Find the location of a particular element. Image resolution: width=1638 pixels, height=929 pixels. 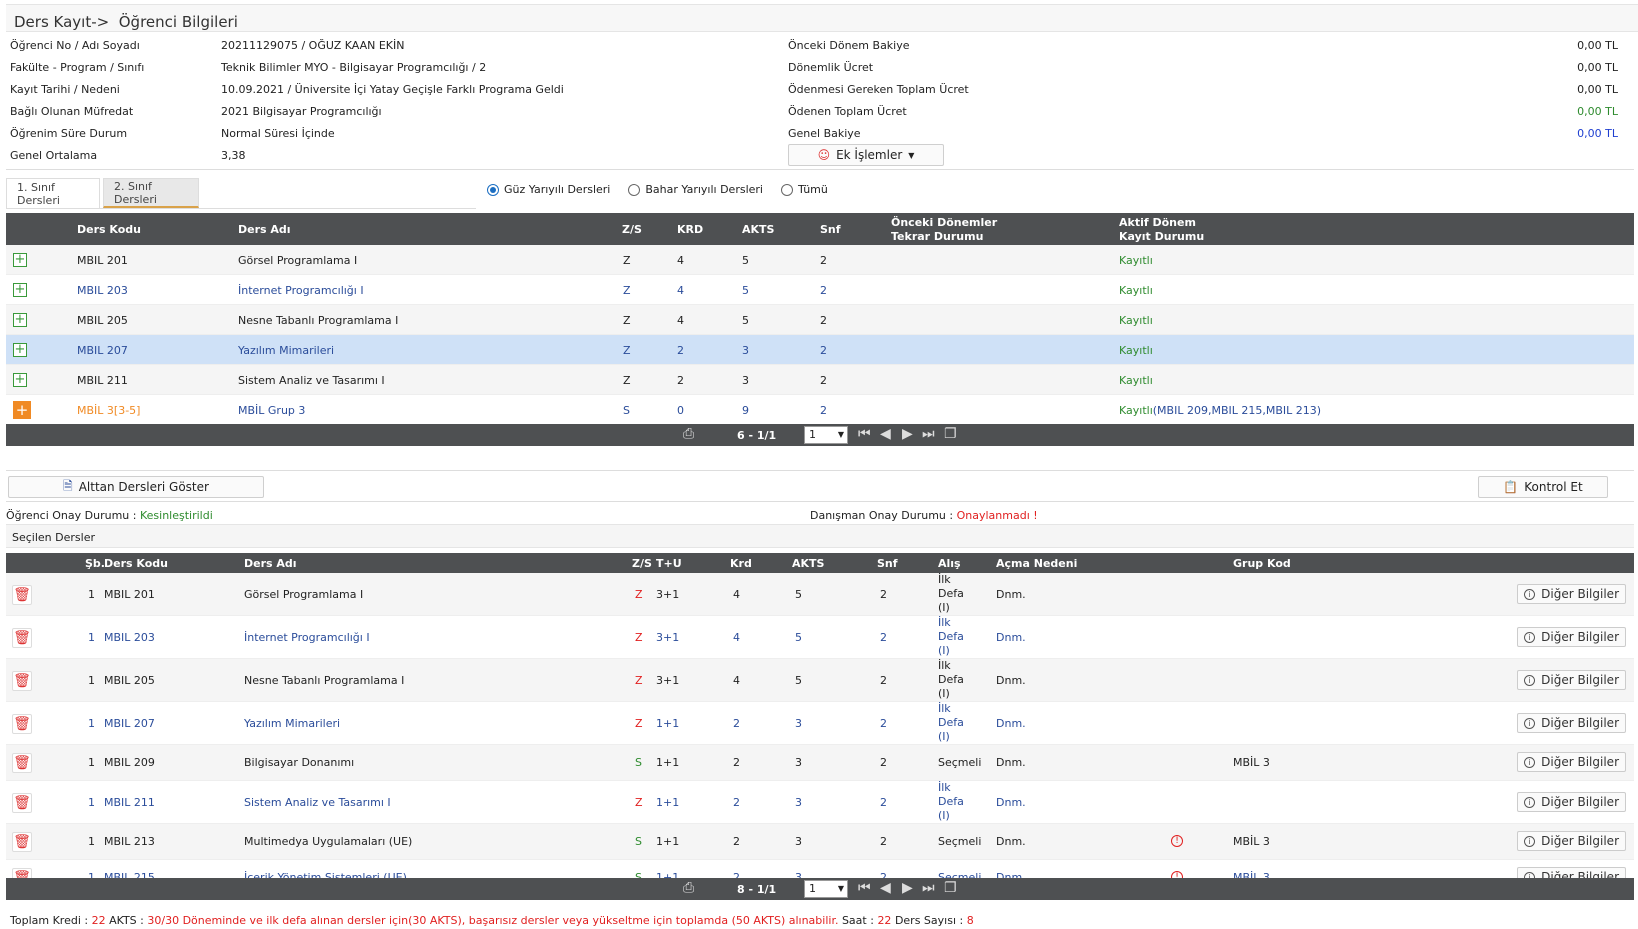

ders-kodu: MBIL 207 is located at coordinates (102, 350).